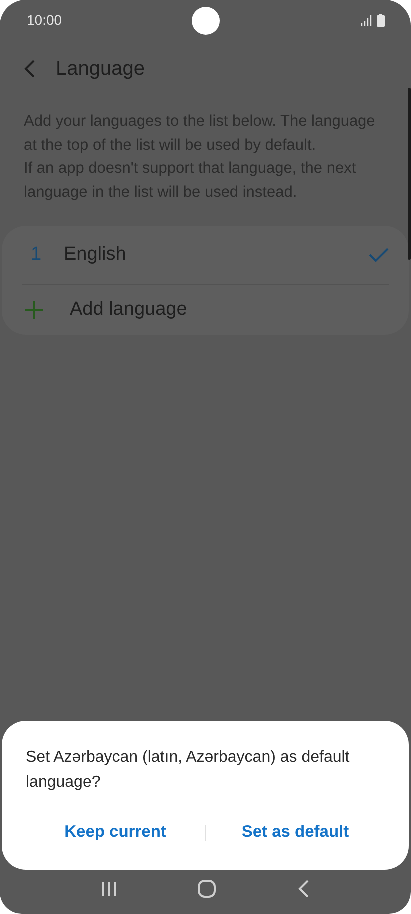 This screenshot has height=914, width=411. Describe the element at coordinates (36, 255) in the screenshot. I see `language-rank: 1` at that location.